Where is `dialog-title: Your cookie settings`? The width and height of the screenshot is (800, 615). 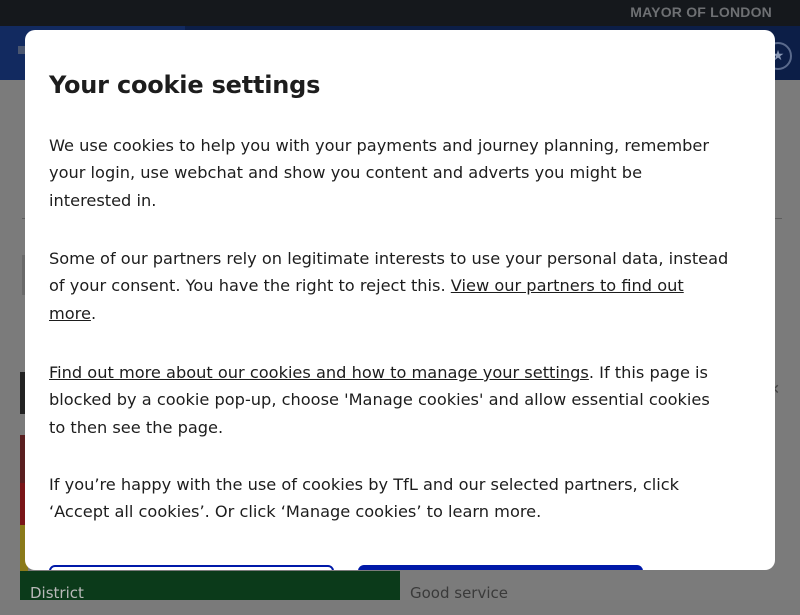 dialog-title: Your cookie settings is located at coordinates (185, 85).